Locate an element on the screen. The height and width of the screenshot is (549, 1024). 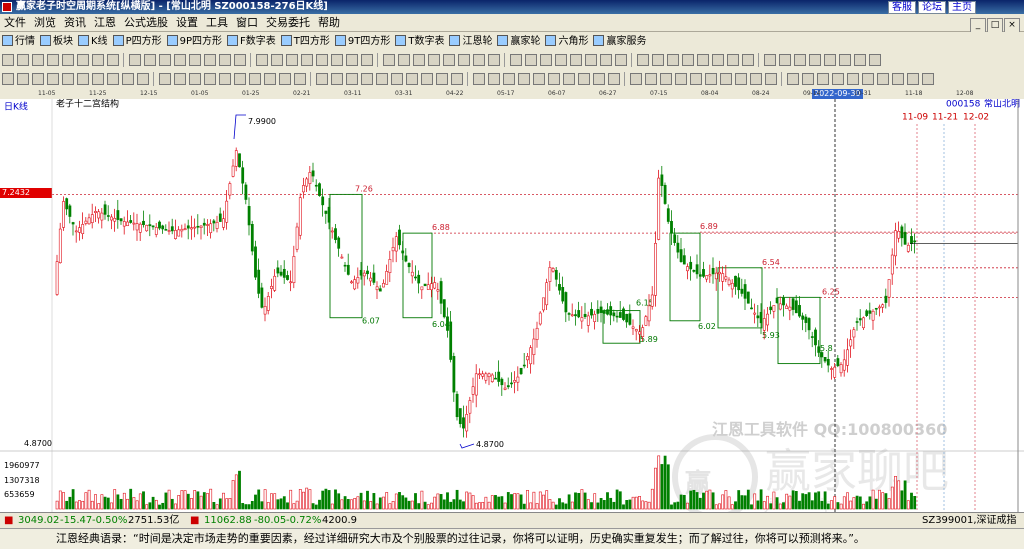
btn-p-square: P四方形 is located at coordinates (138, 41).